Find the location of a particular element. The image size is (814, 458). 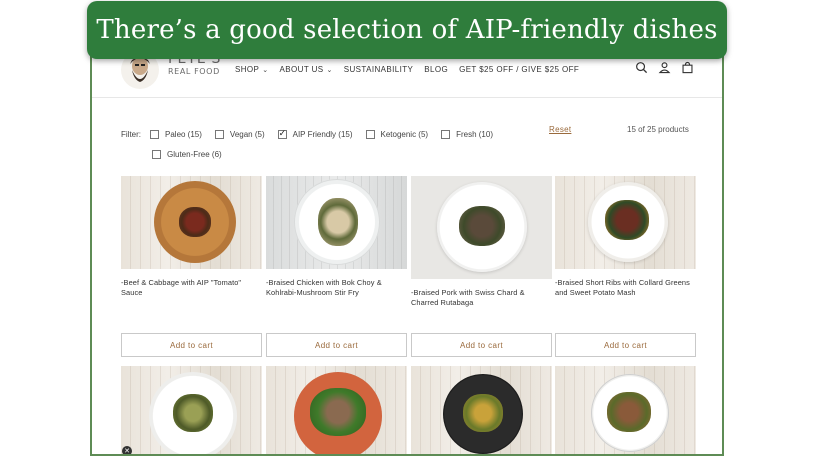

nav-about-label: ABOUT US is located at coordinates (301, 69).